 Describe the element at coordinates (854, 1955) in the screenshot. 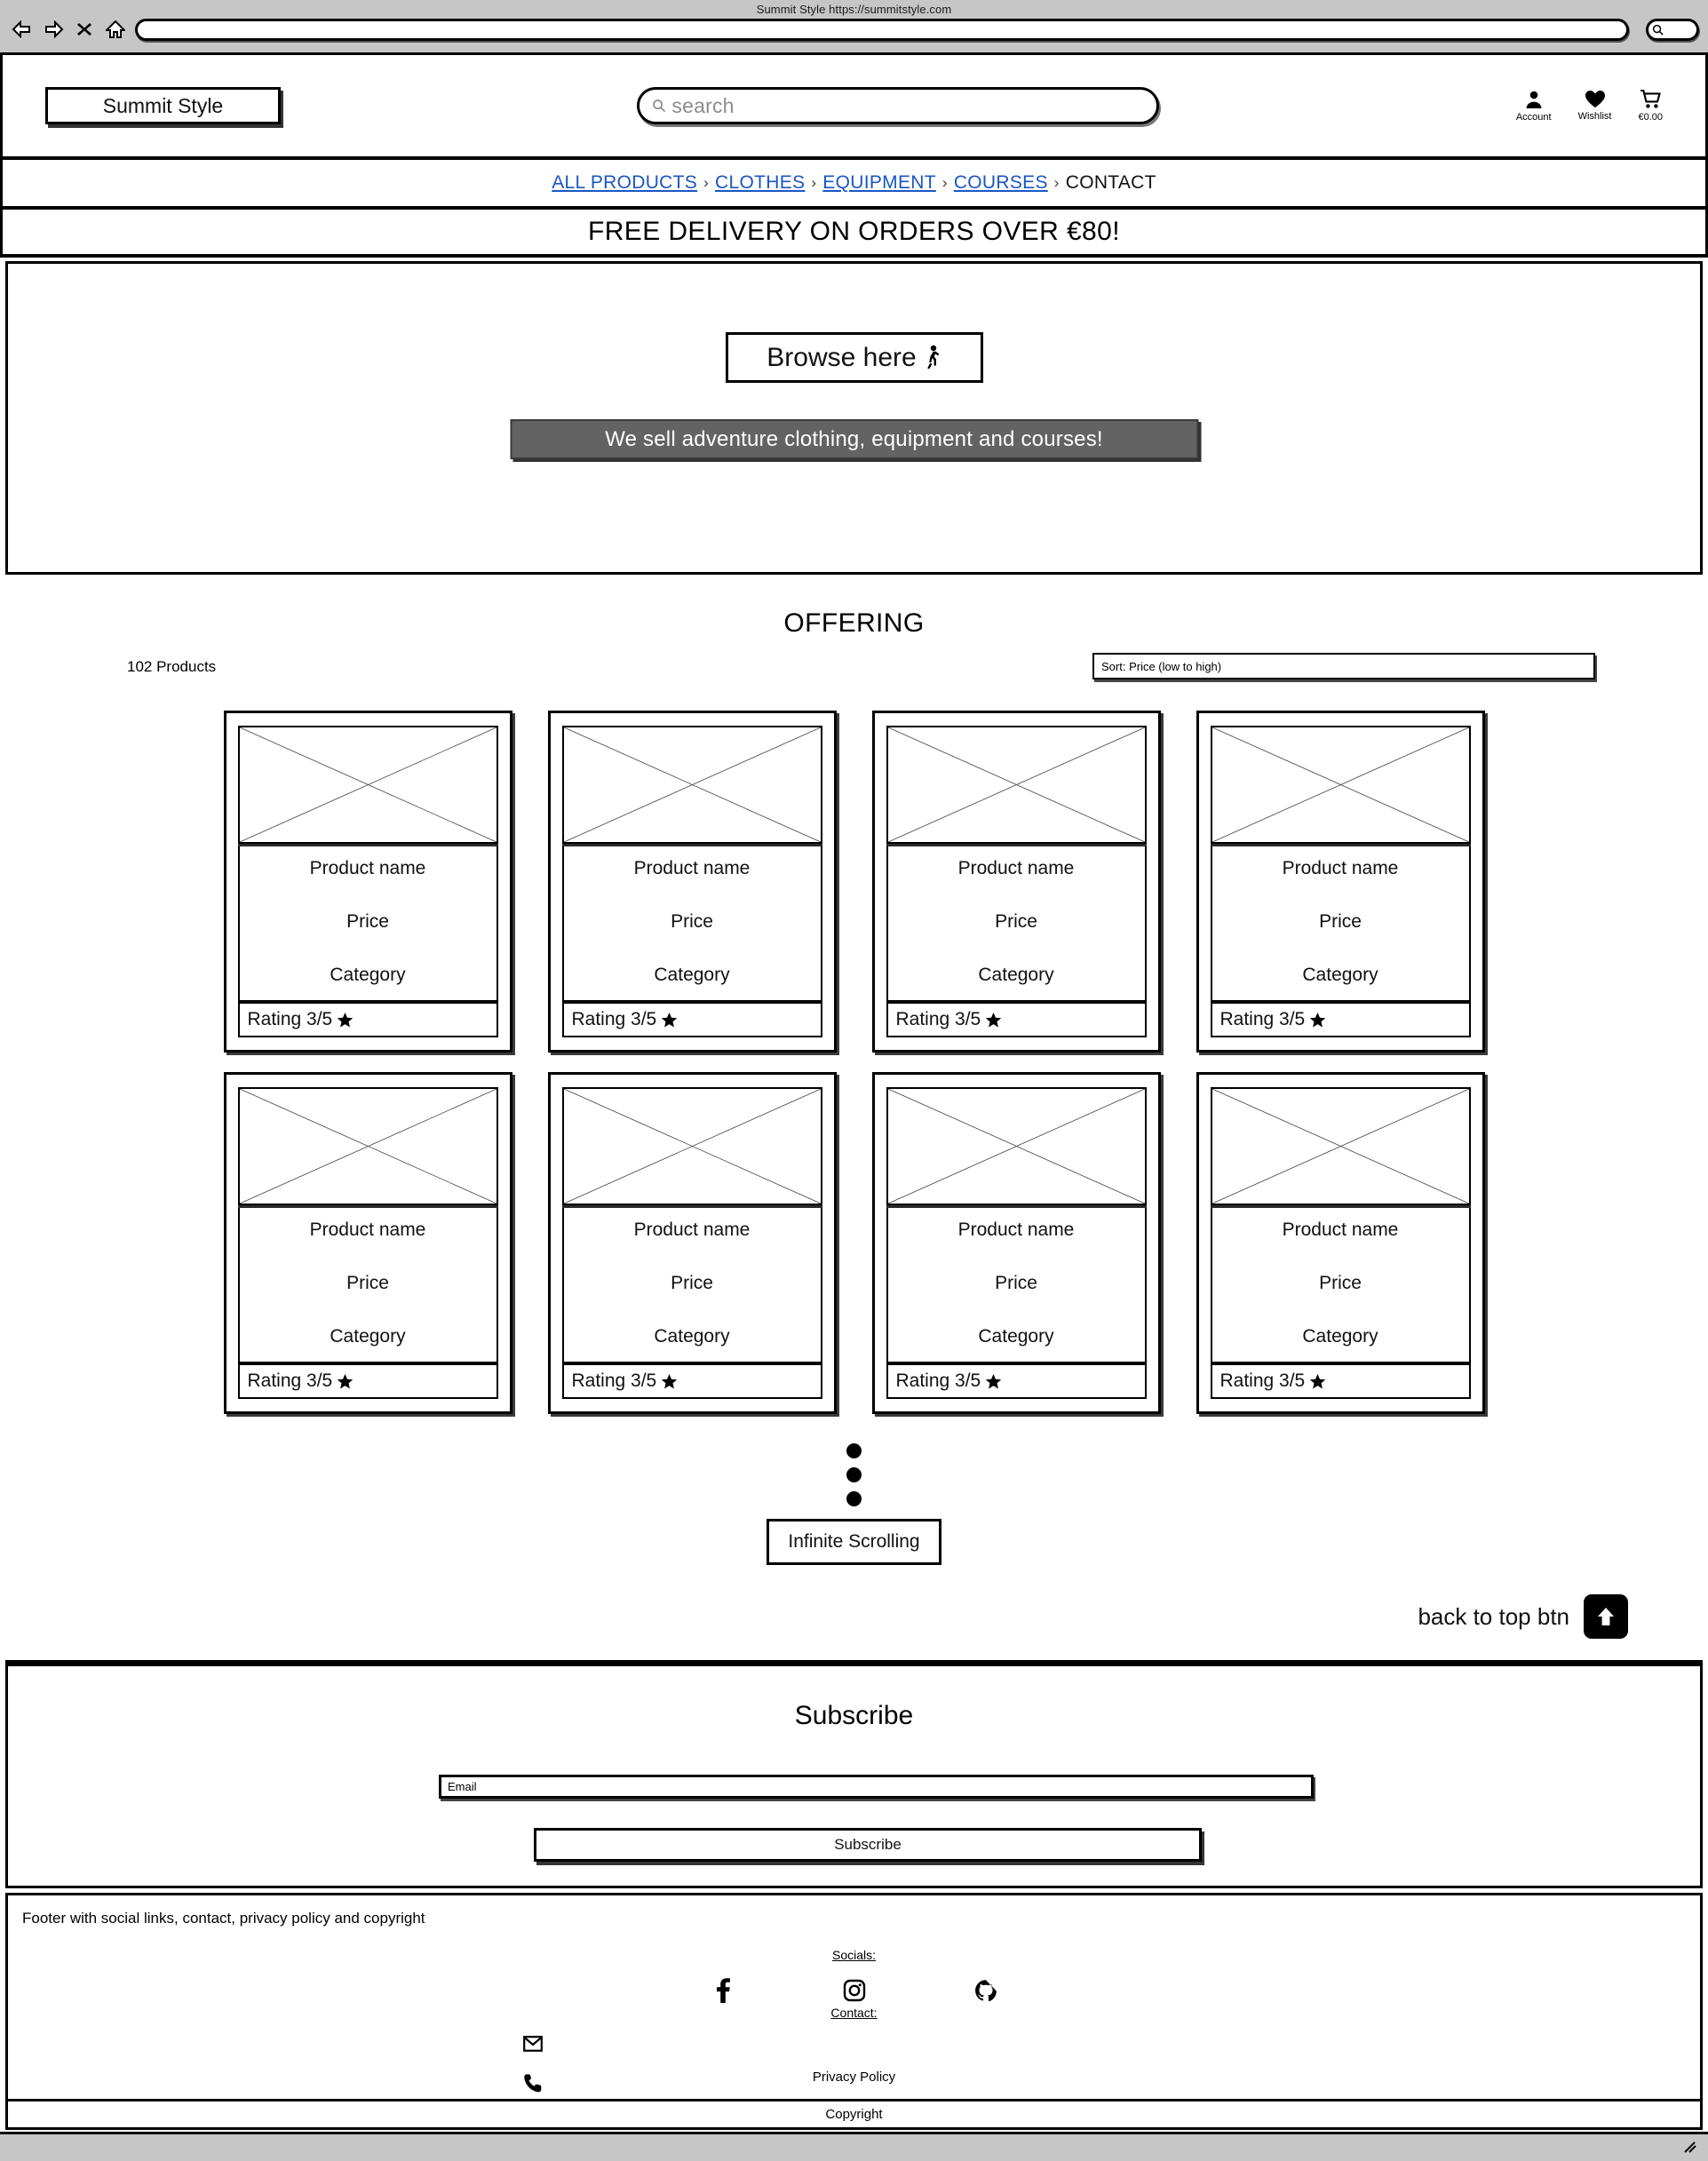

I see `socials-label: Socials:` at that location.